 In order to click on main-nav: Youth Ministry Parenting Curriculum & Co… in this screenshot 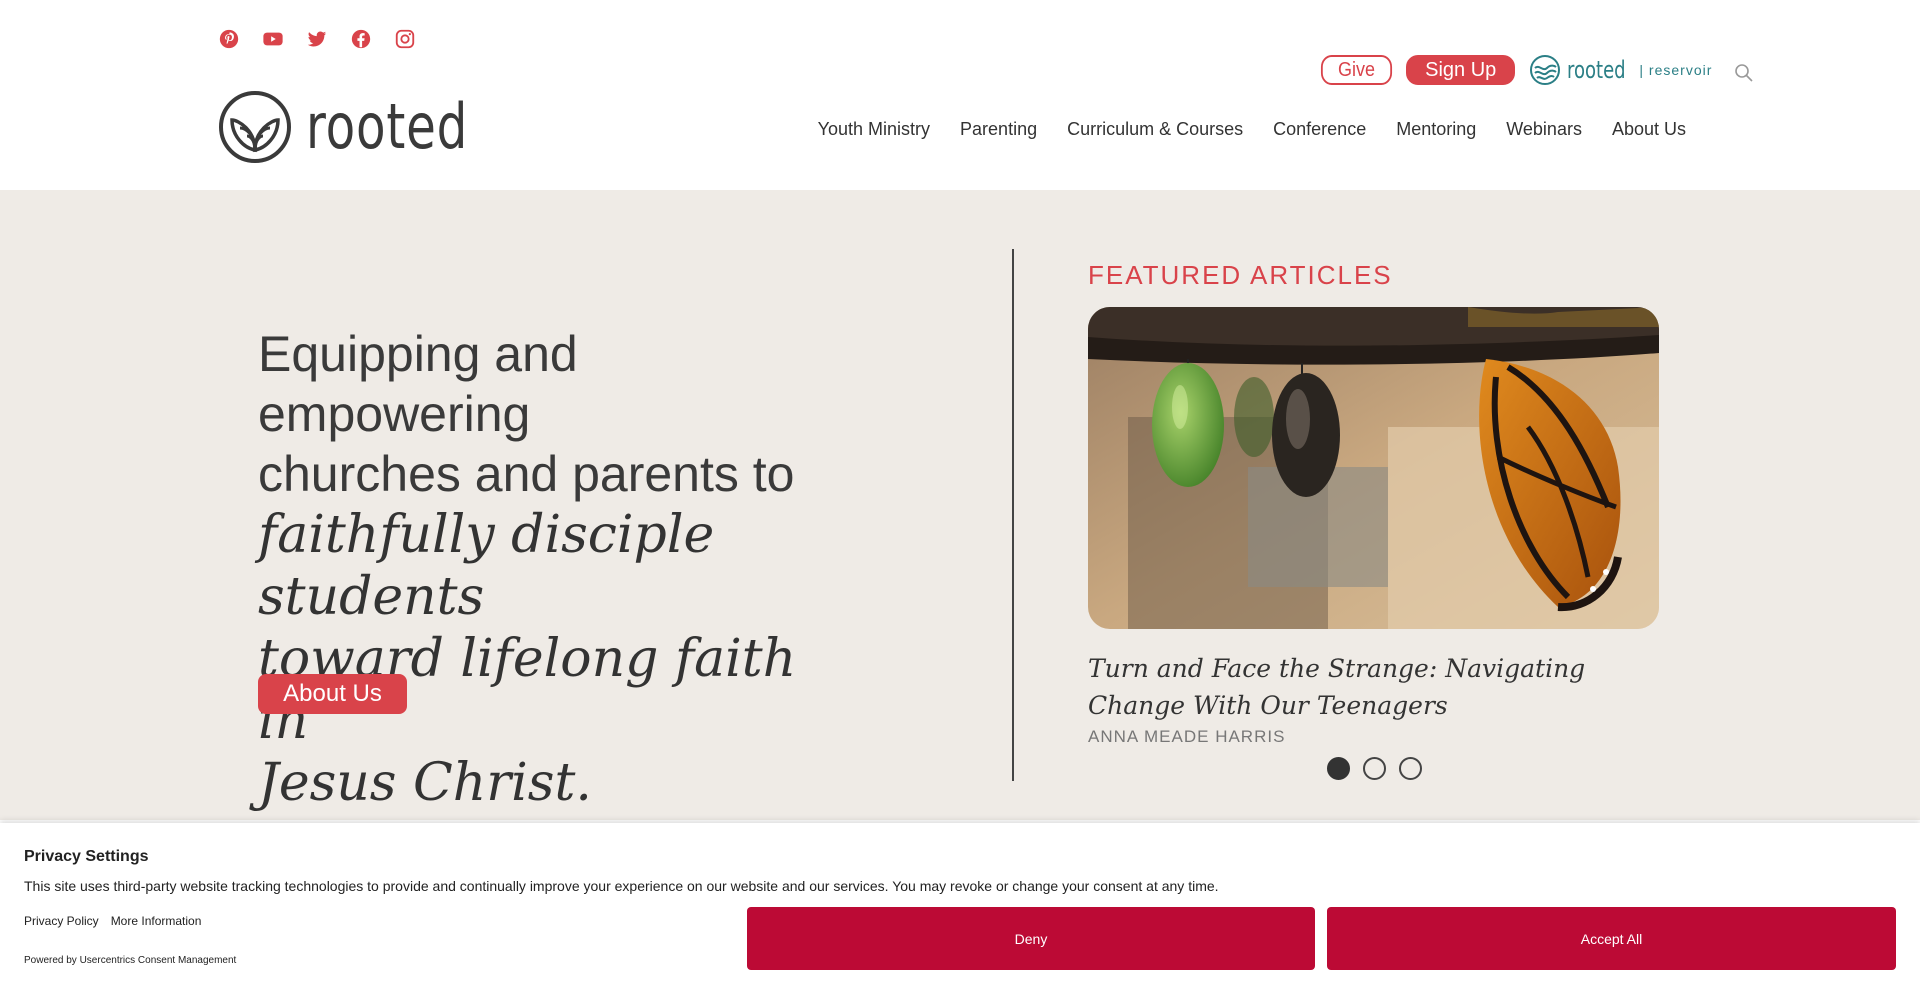, I will do `click(1252, 129)`.